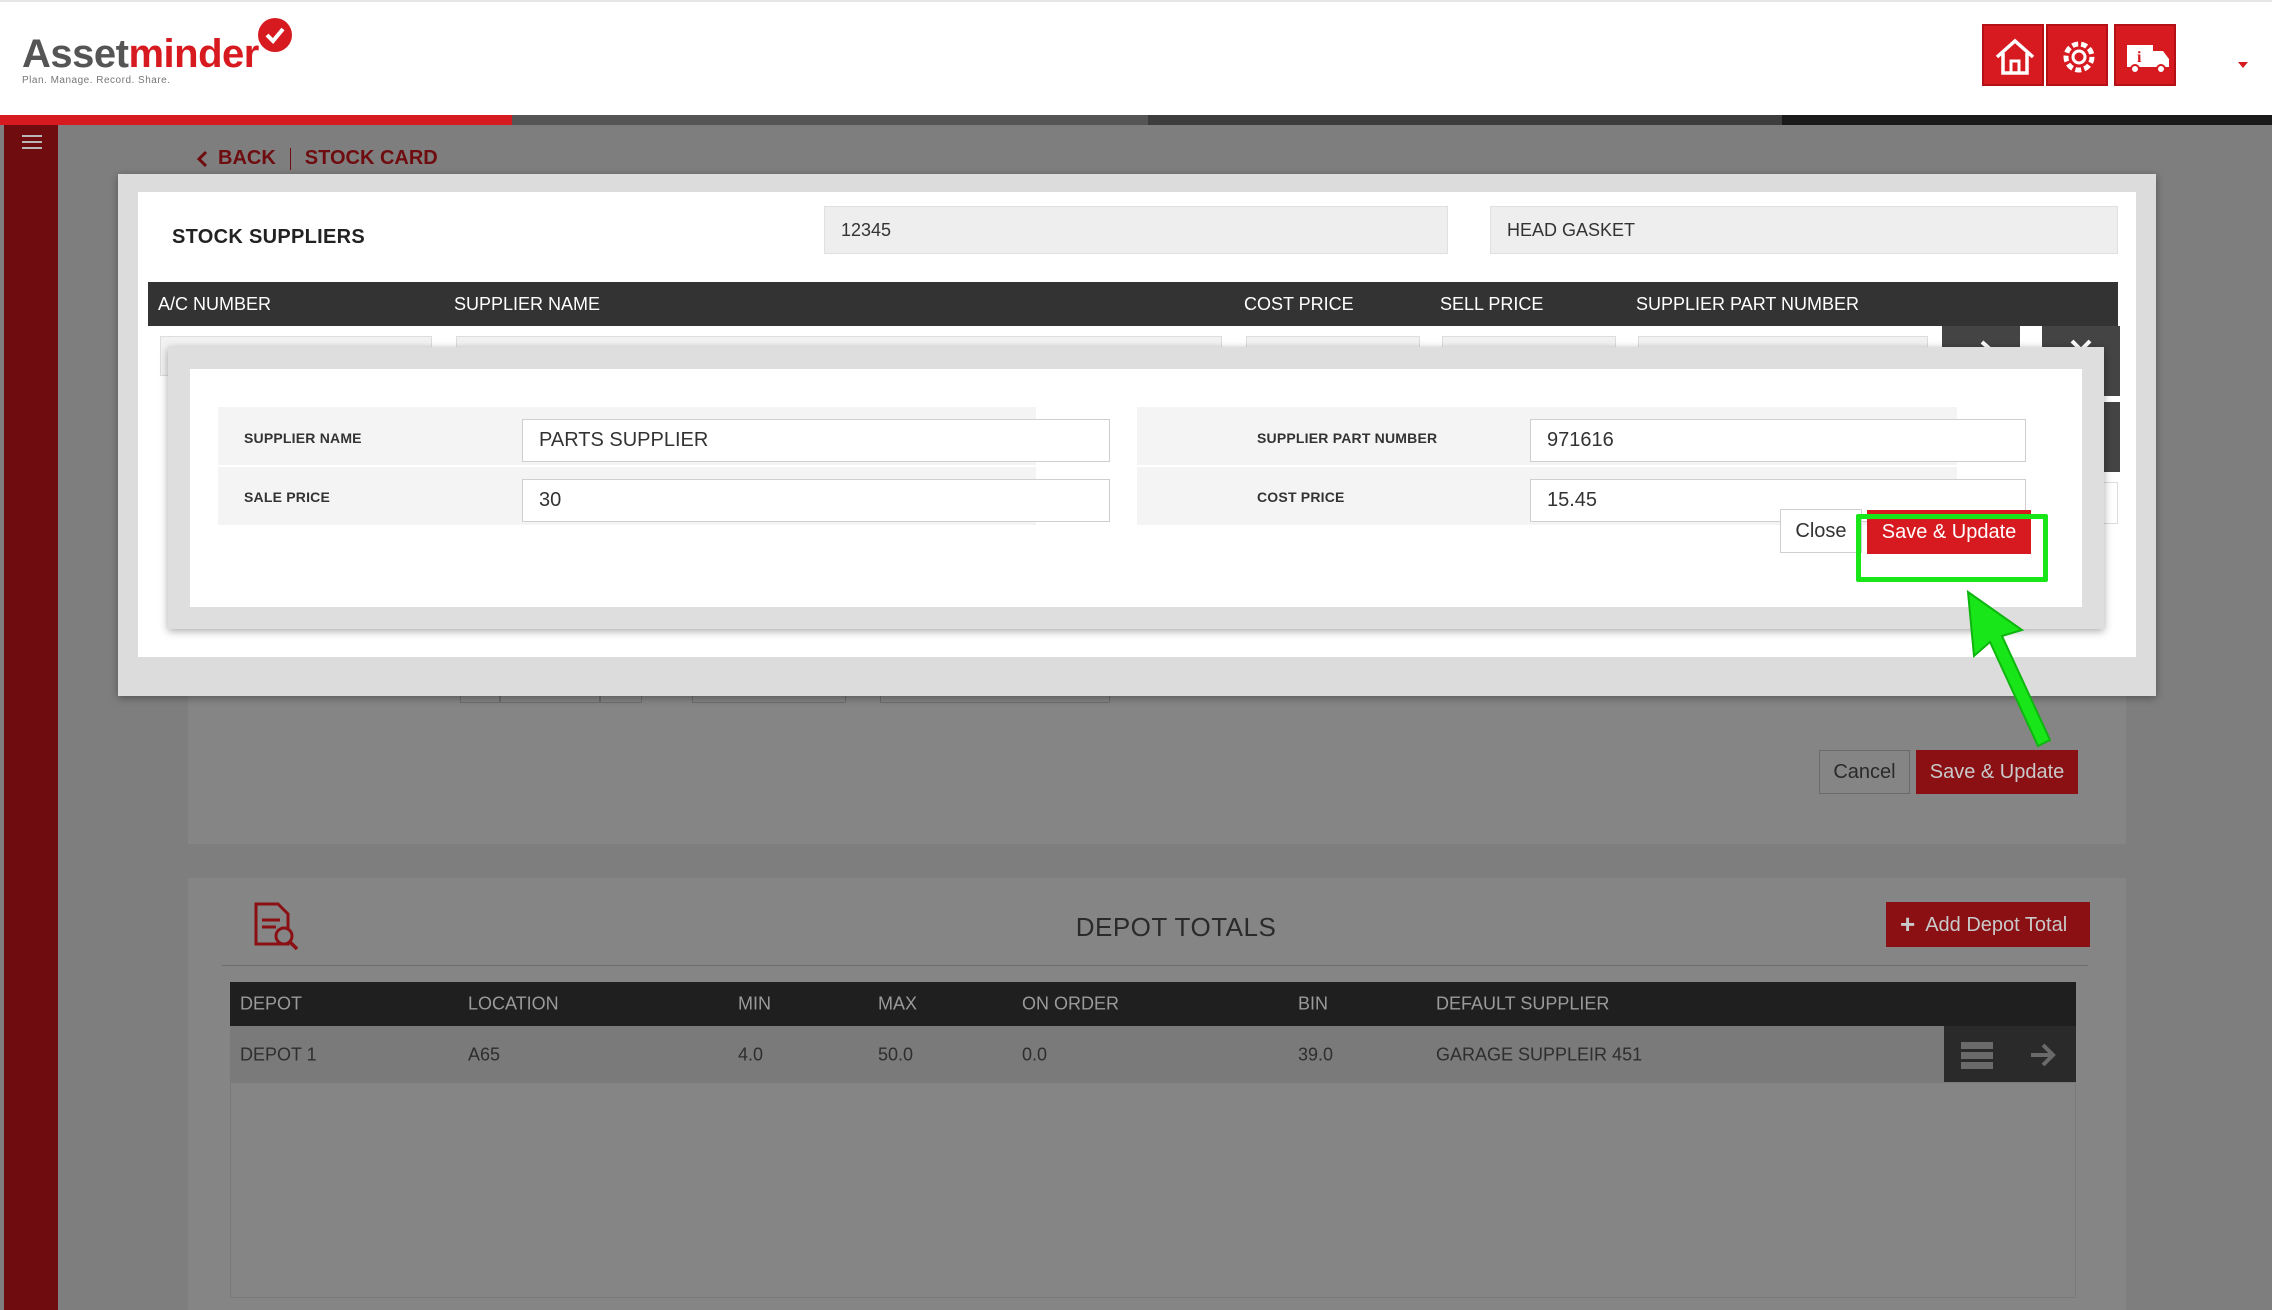  Describe the element at coordinates (1316, 1054) in the screenshot. I see `bin-cell: 39.0` at that location.